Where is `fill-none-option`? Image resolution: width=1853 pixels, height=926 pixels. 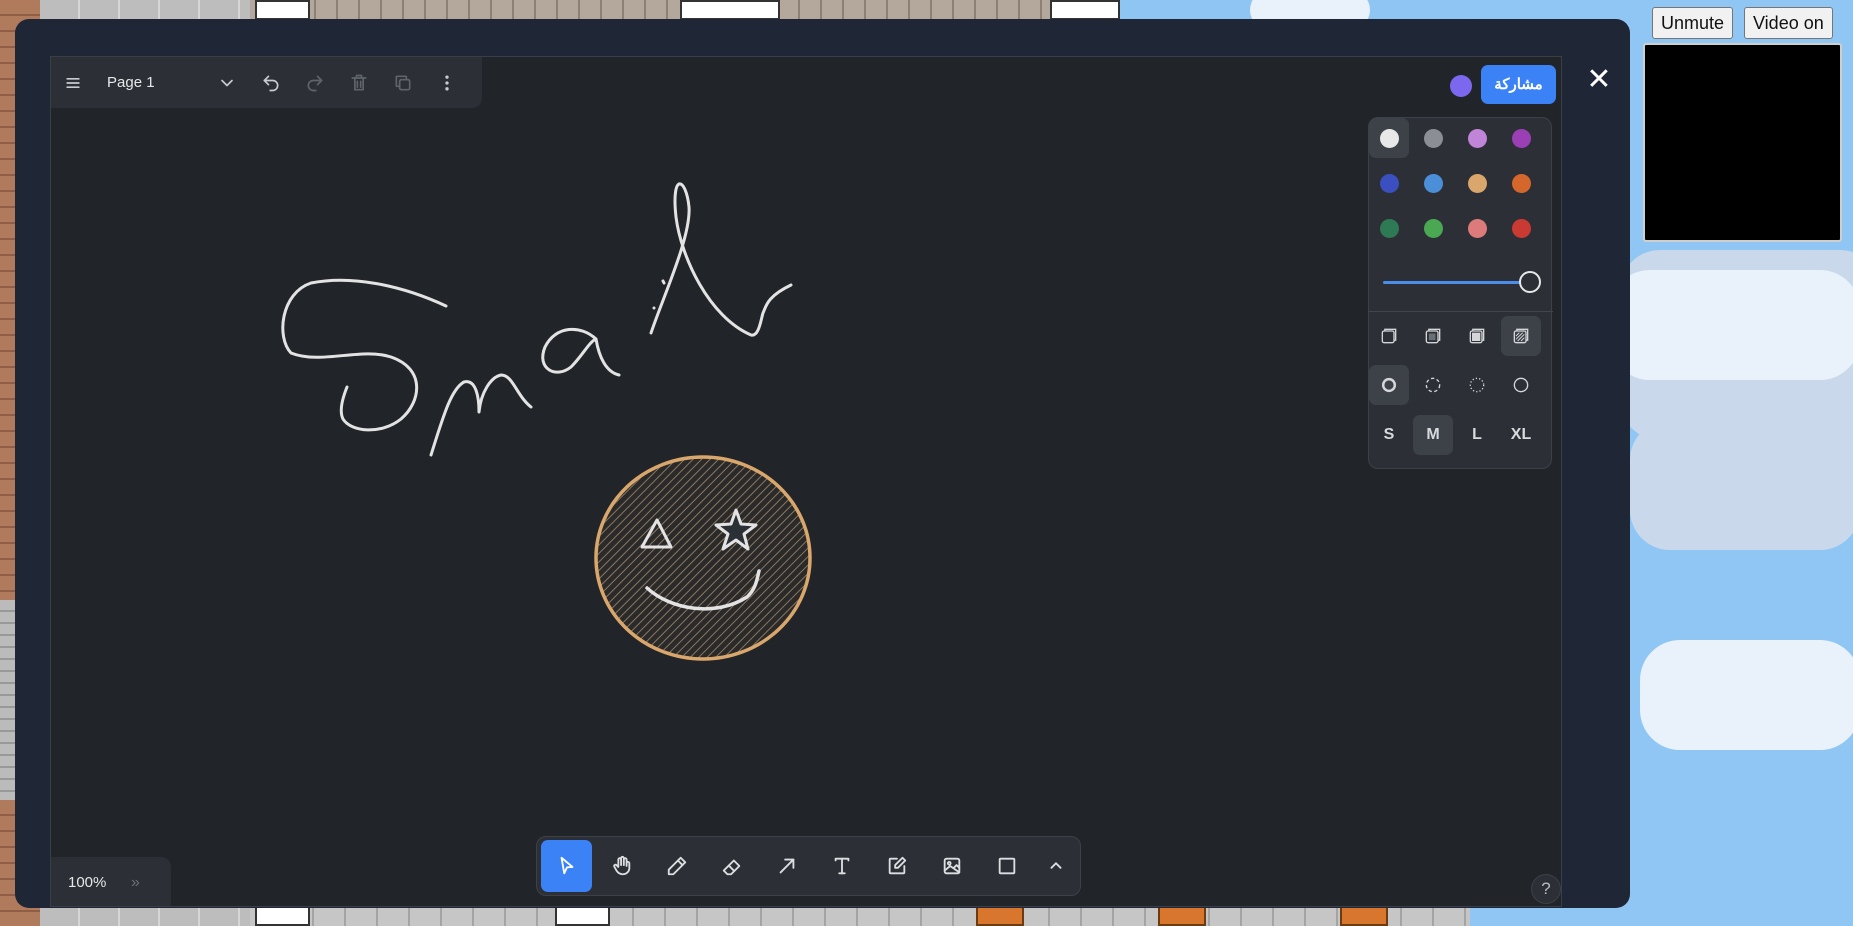 fill-none-option is located at coordinates (1389, 336).